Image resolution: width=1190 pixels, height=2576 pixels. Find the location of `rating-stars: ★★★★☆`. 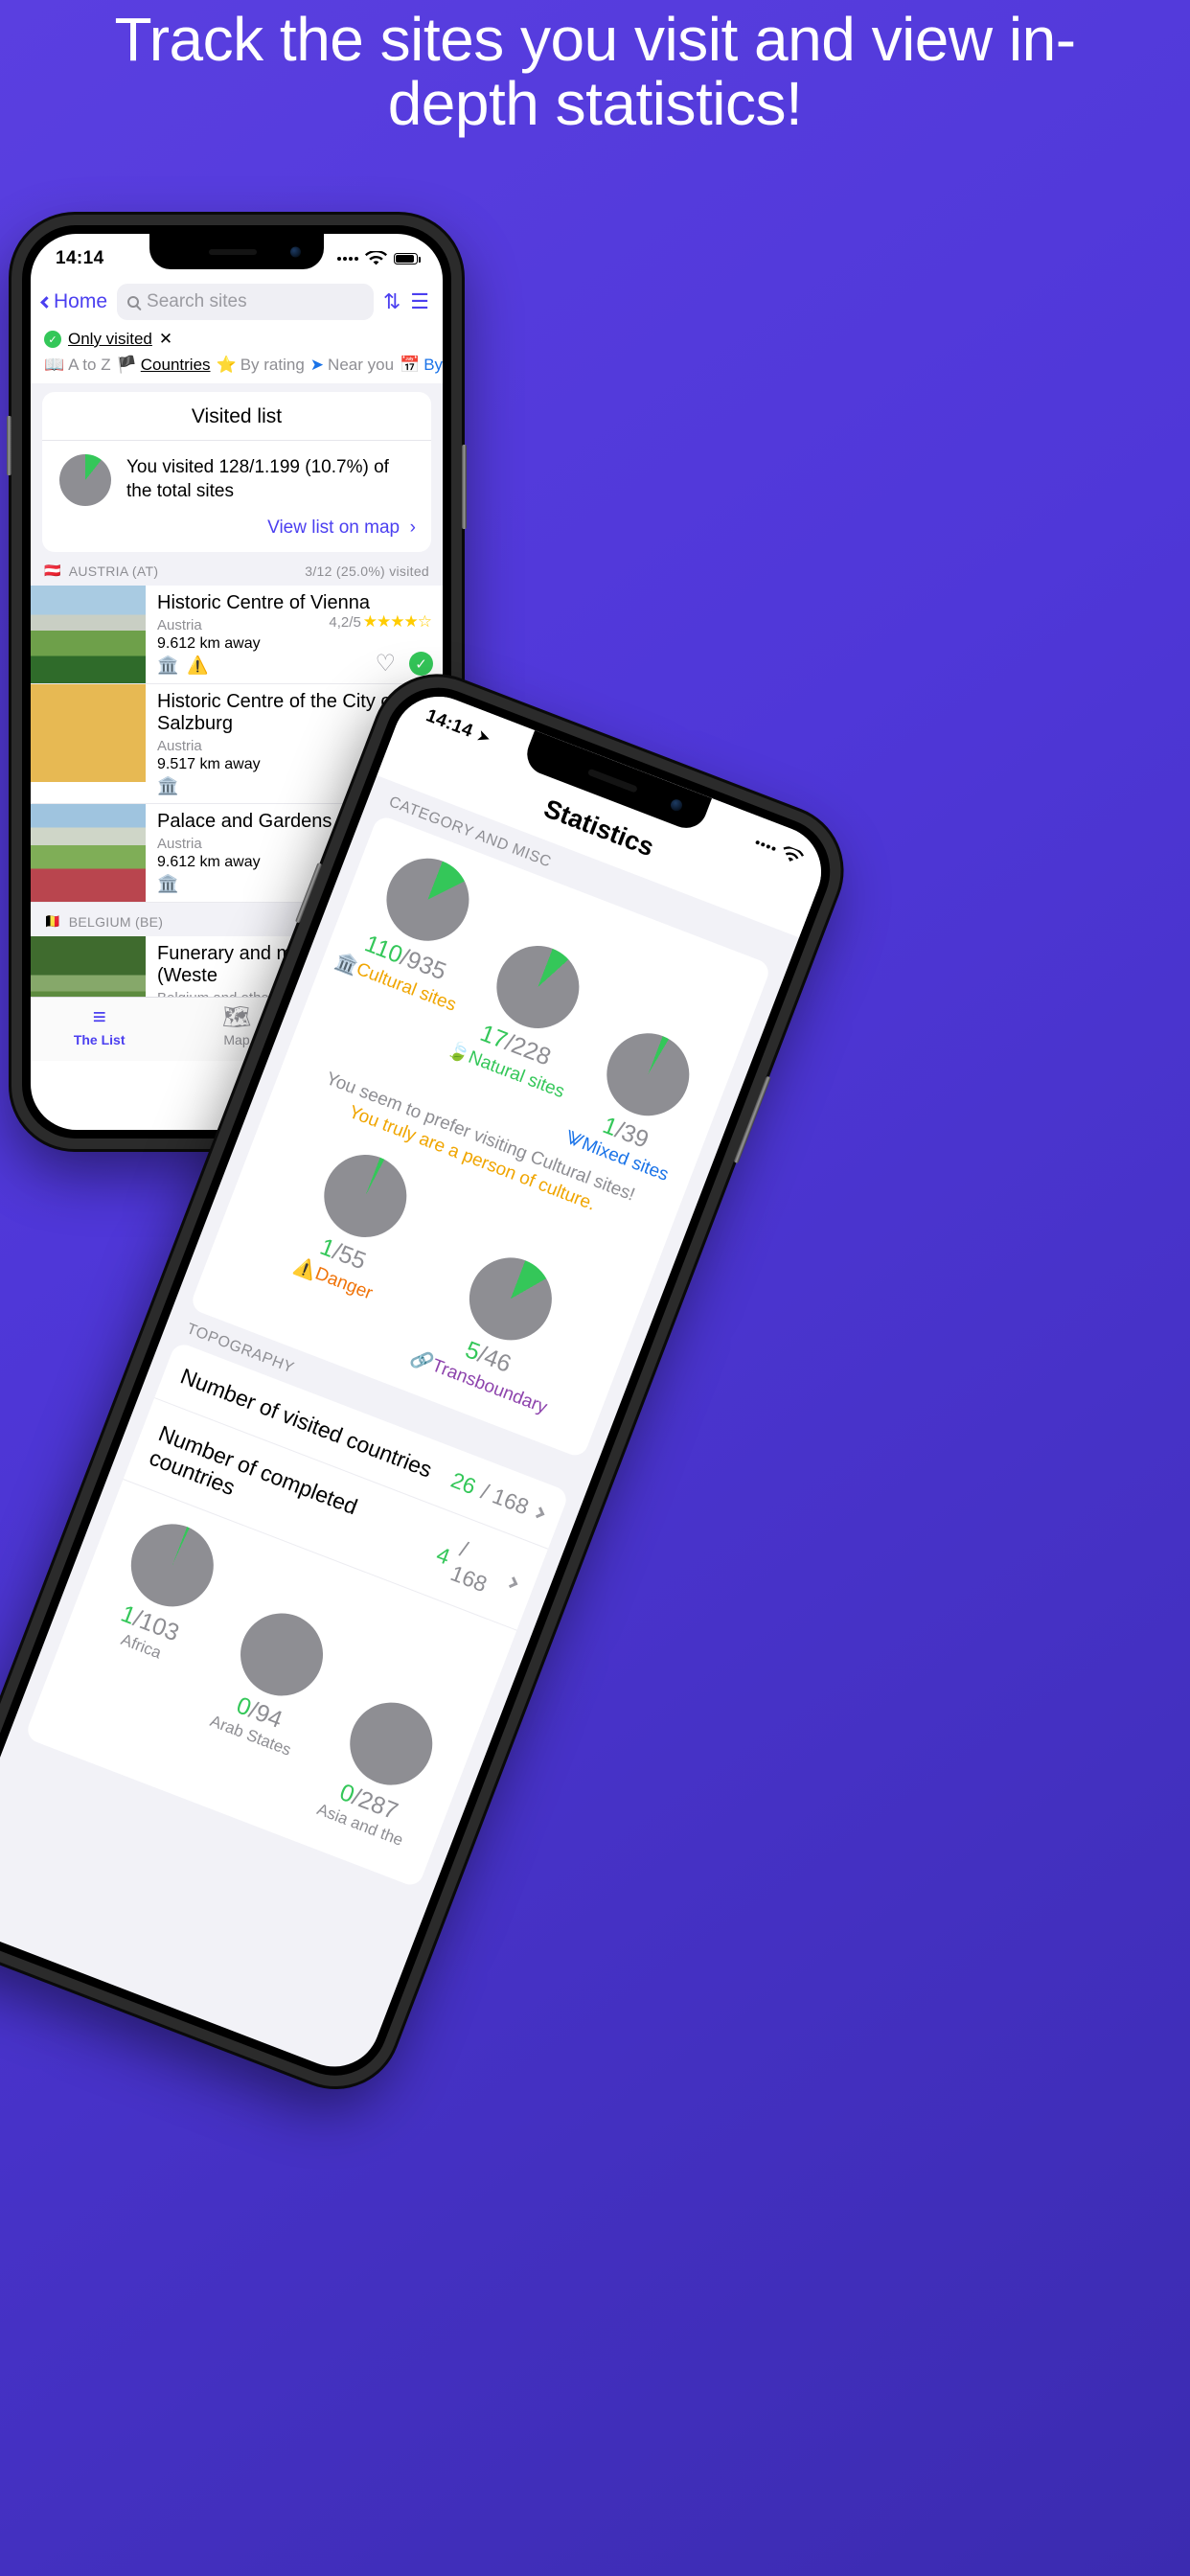

rating-stars: ★★★★☆ is located at coordinates (397, 621).